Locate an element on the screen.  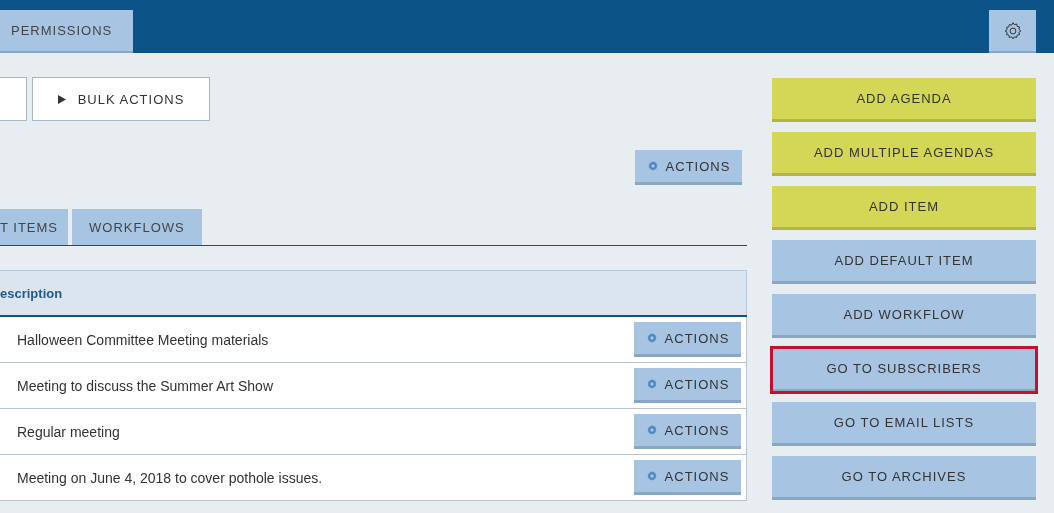
sidebar-button: ADD WORKFLOW is located at coordinates (904, 316).